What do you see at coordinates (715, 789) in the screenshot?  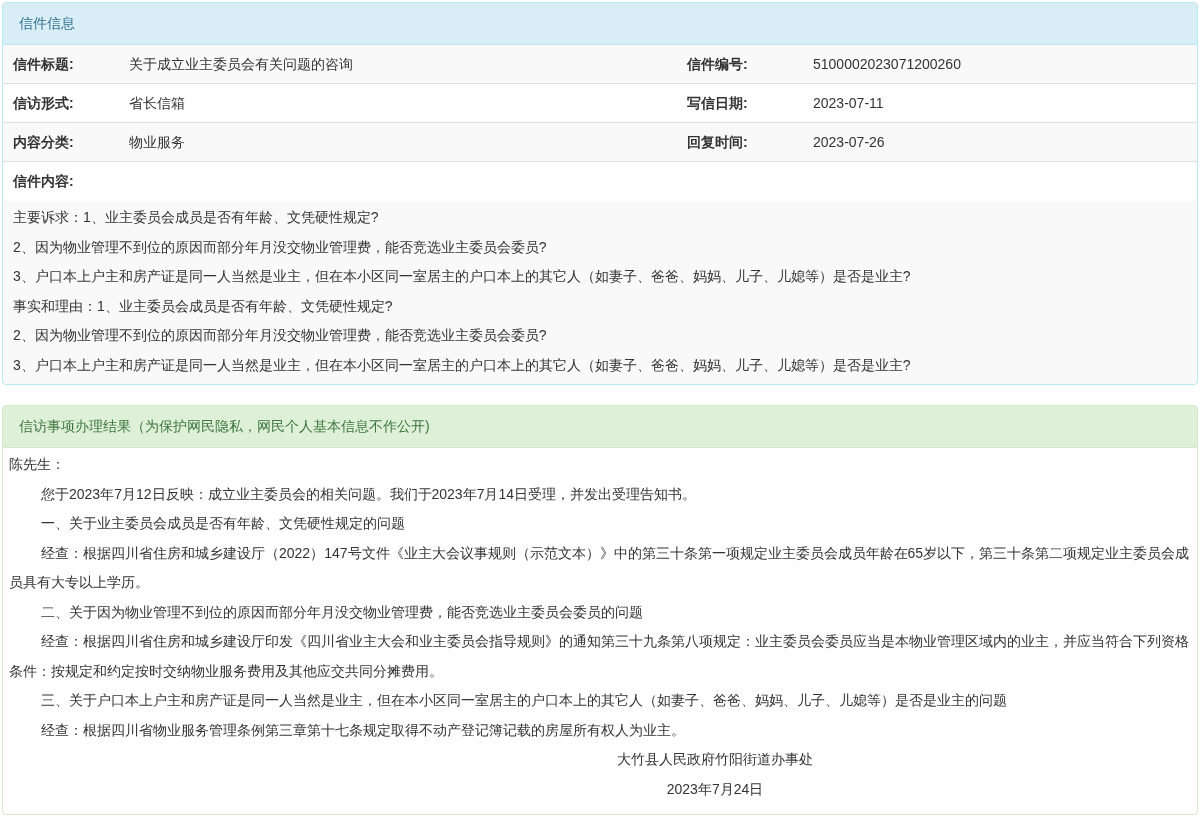 I see `signature-line: 2023年7月24日` at bounding box center [715, 789].